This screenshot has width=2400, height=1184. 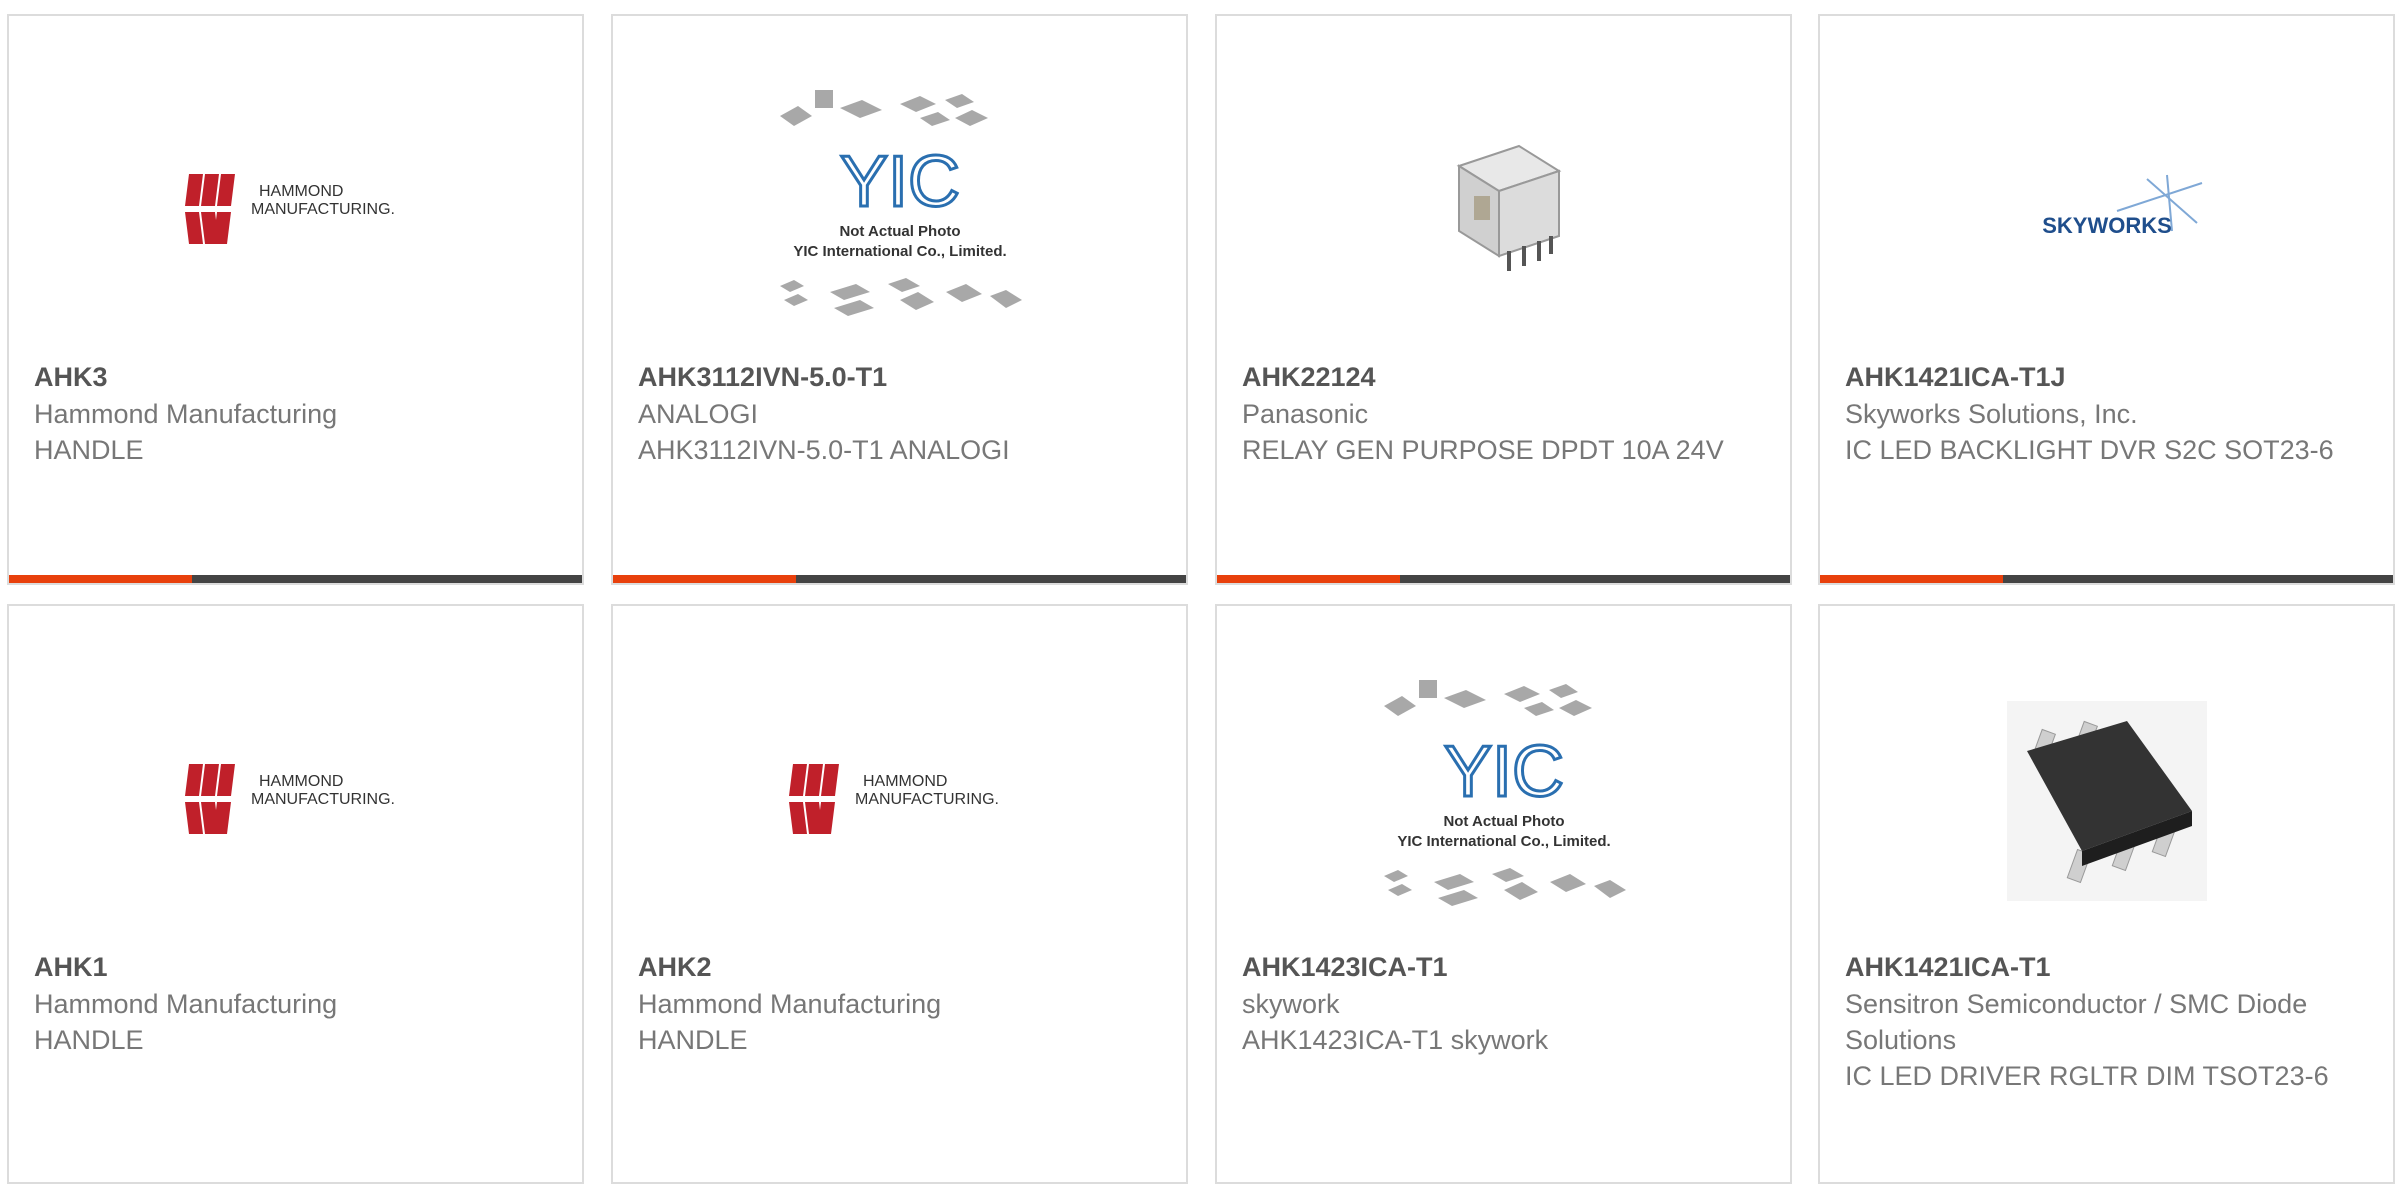 What do you see at coordinates (2087, 1076) in the screenshot?
I see `description: IC LED DRIVER RGLTR DIM TSOT23-6` at bounding box center [2087, 1076].